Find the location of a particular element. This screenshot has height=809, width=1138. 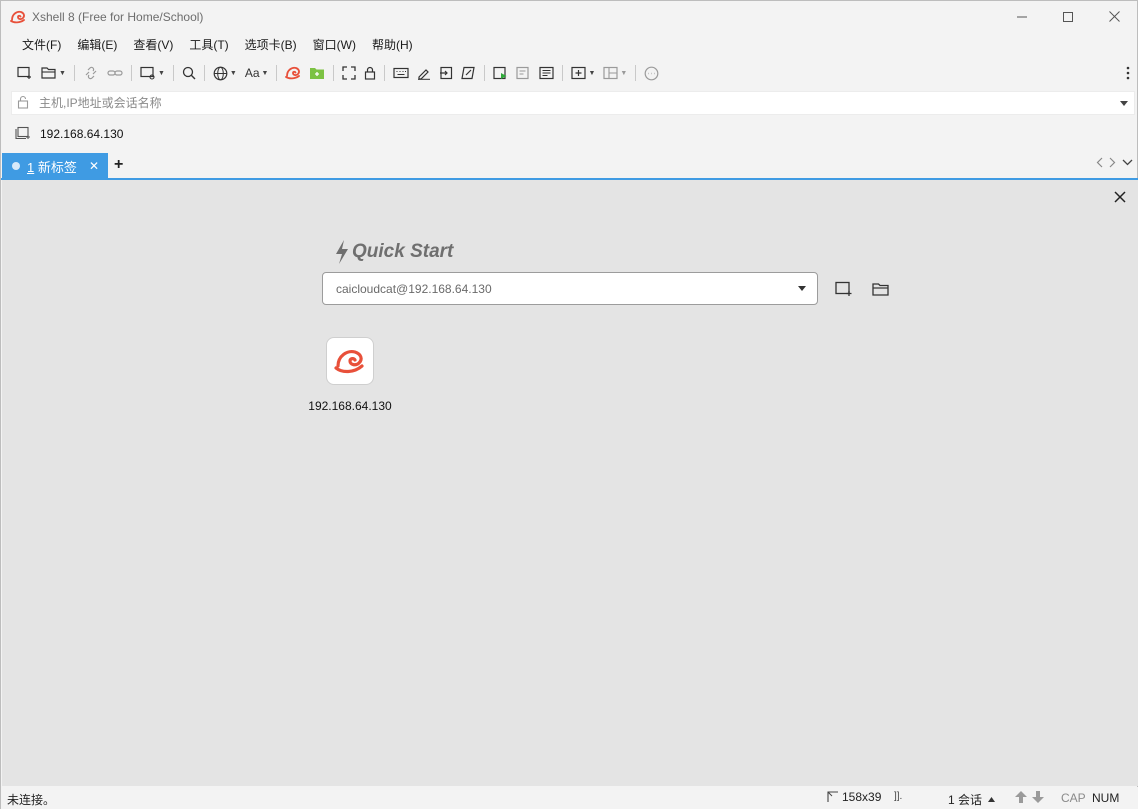

chevron-left-icon is located at coordinates (1099, 162).